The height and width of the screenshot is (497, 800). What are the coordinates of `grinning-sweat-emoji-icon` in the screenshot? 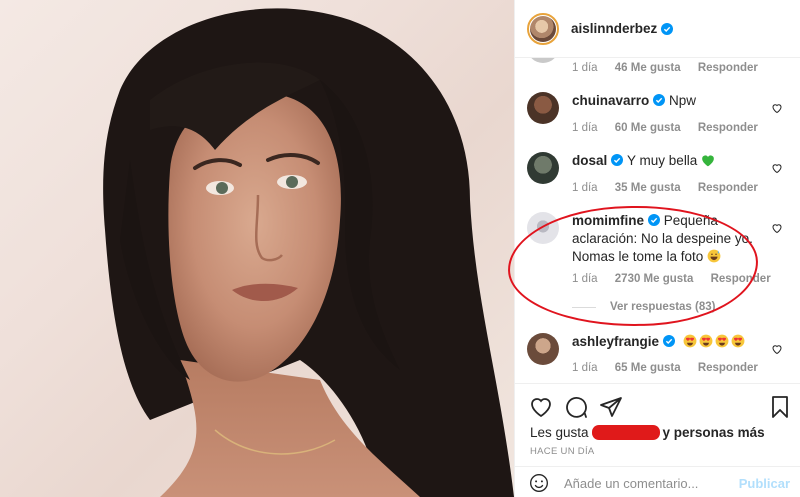 It's located at (714, 256).